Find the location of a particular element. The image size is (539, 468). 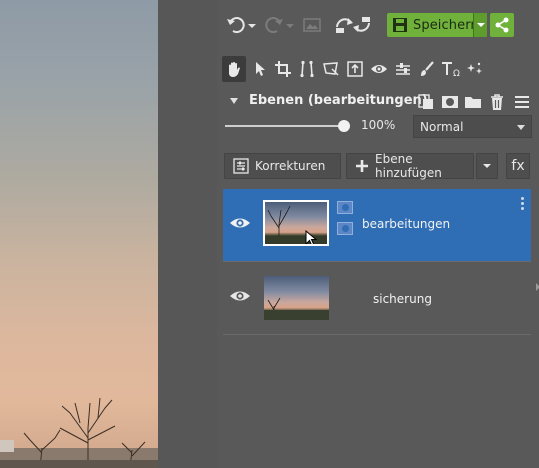

effects-icon is located at coordinates (474, 68).